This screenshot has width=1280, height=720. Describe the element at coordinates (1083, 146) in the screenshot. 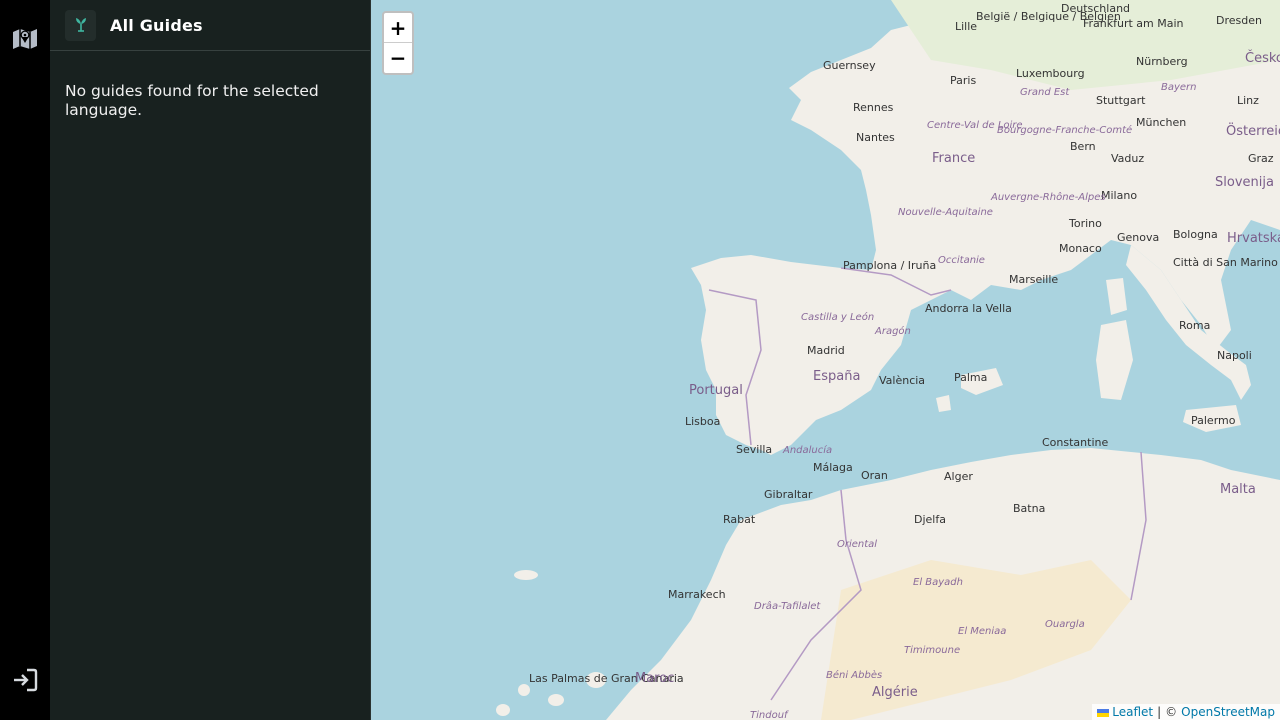

I see `label-bern: Bern` at that location.